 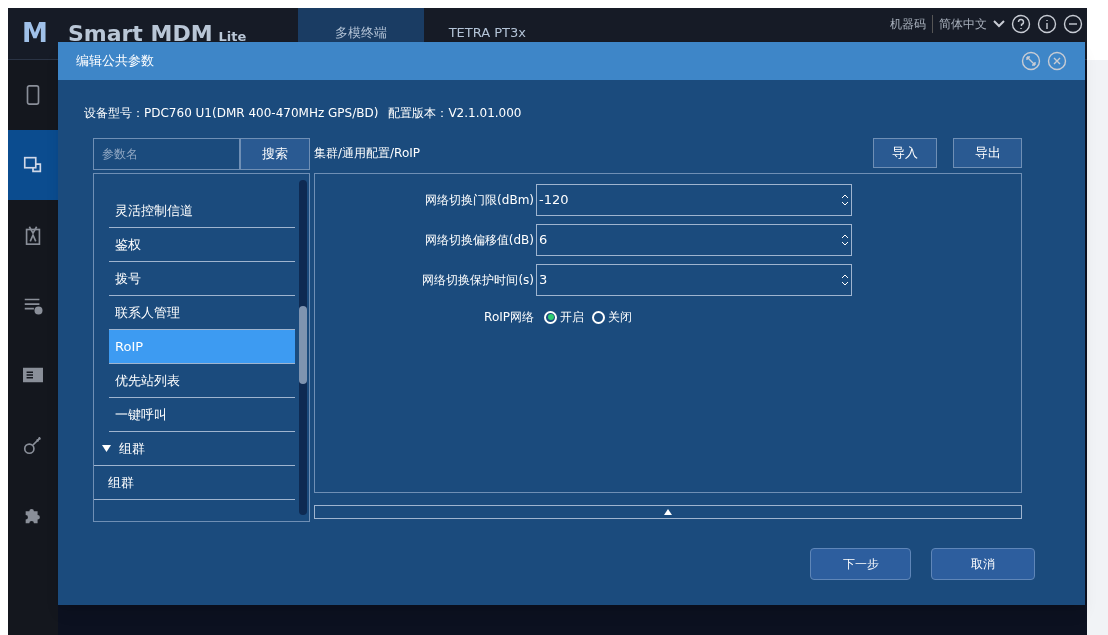 What do you see at coordinates (33, 445) in the screenshot?
I see `key-icon` at bounding box center [33, 445].